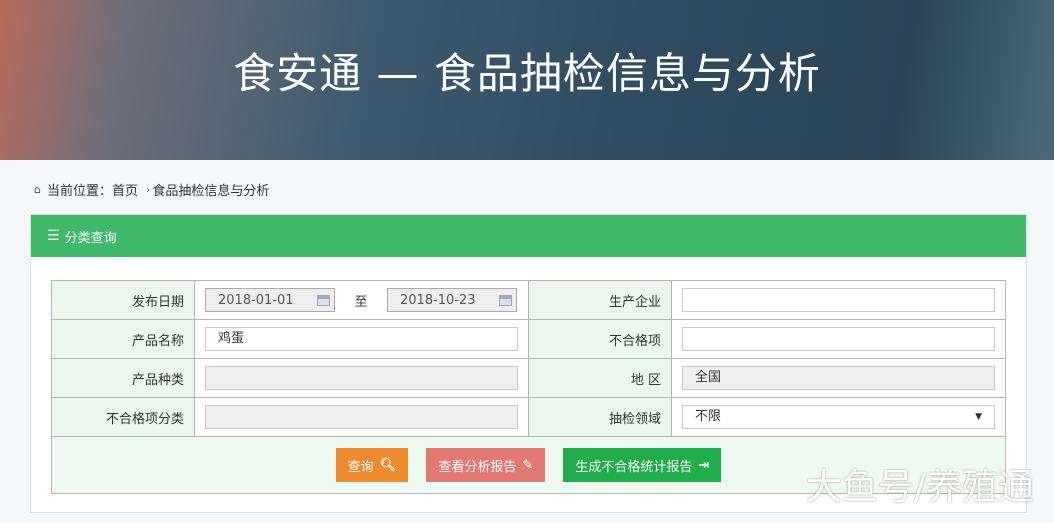 This screenshot has height=523, width=1054. What do you see at coordinates (53, 236) in the screenshot?
I see `list-icon: ☰` at bounding box center [53, 236].